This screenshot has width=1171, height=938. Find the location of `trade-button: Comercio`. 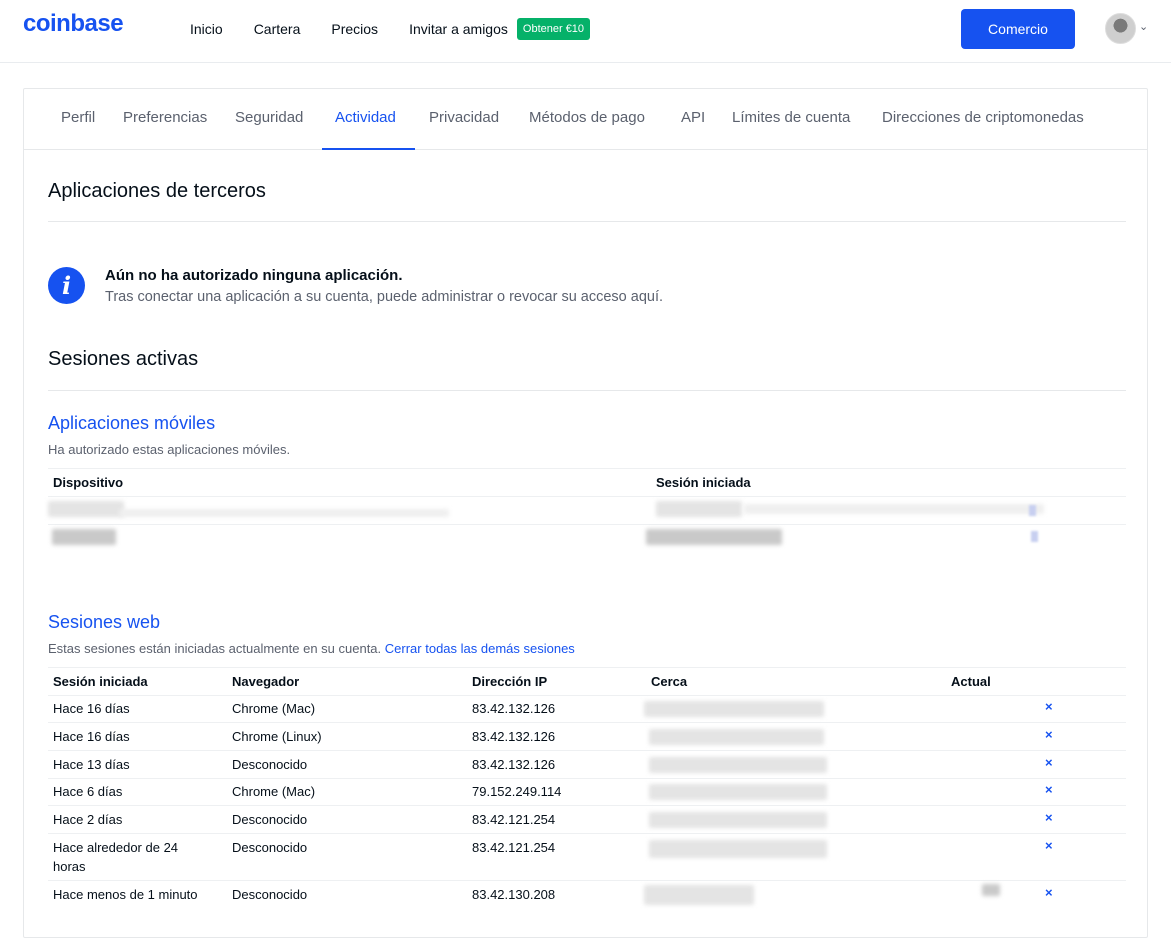

trade-button: Comercio is located at coordinates (1018, 29).